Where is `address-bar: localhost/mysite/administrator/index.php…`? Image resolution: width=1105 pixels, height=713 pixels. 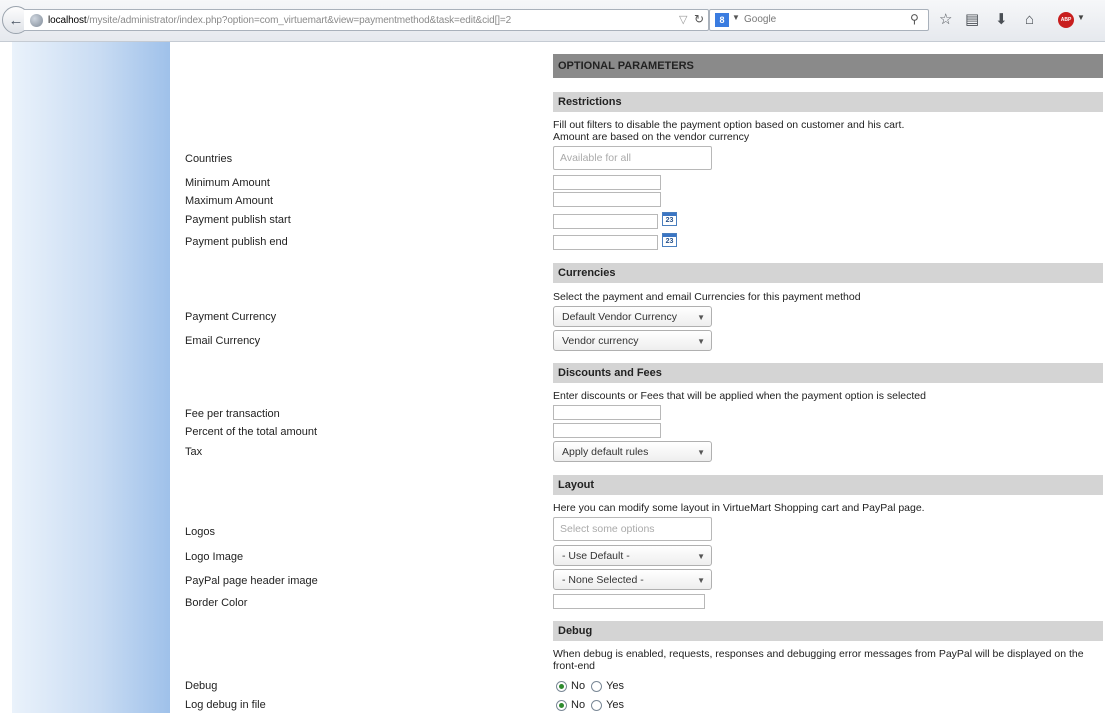 address-bar: localhost/mysite/administrator/index.php… is located at coordinates (366, 20).